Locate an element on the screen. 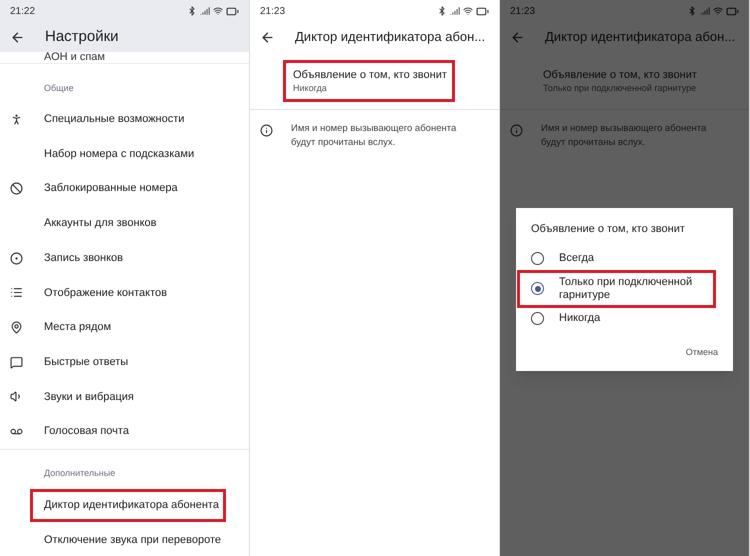 The width and height of the screenshot is (750, 556). settings-item: Звуки и вибрация is located at coordinates (89, 397).